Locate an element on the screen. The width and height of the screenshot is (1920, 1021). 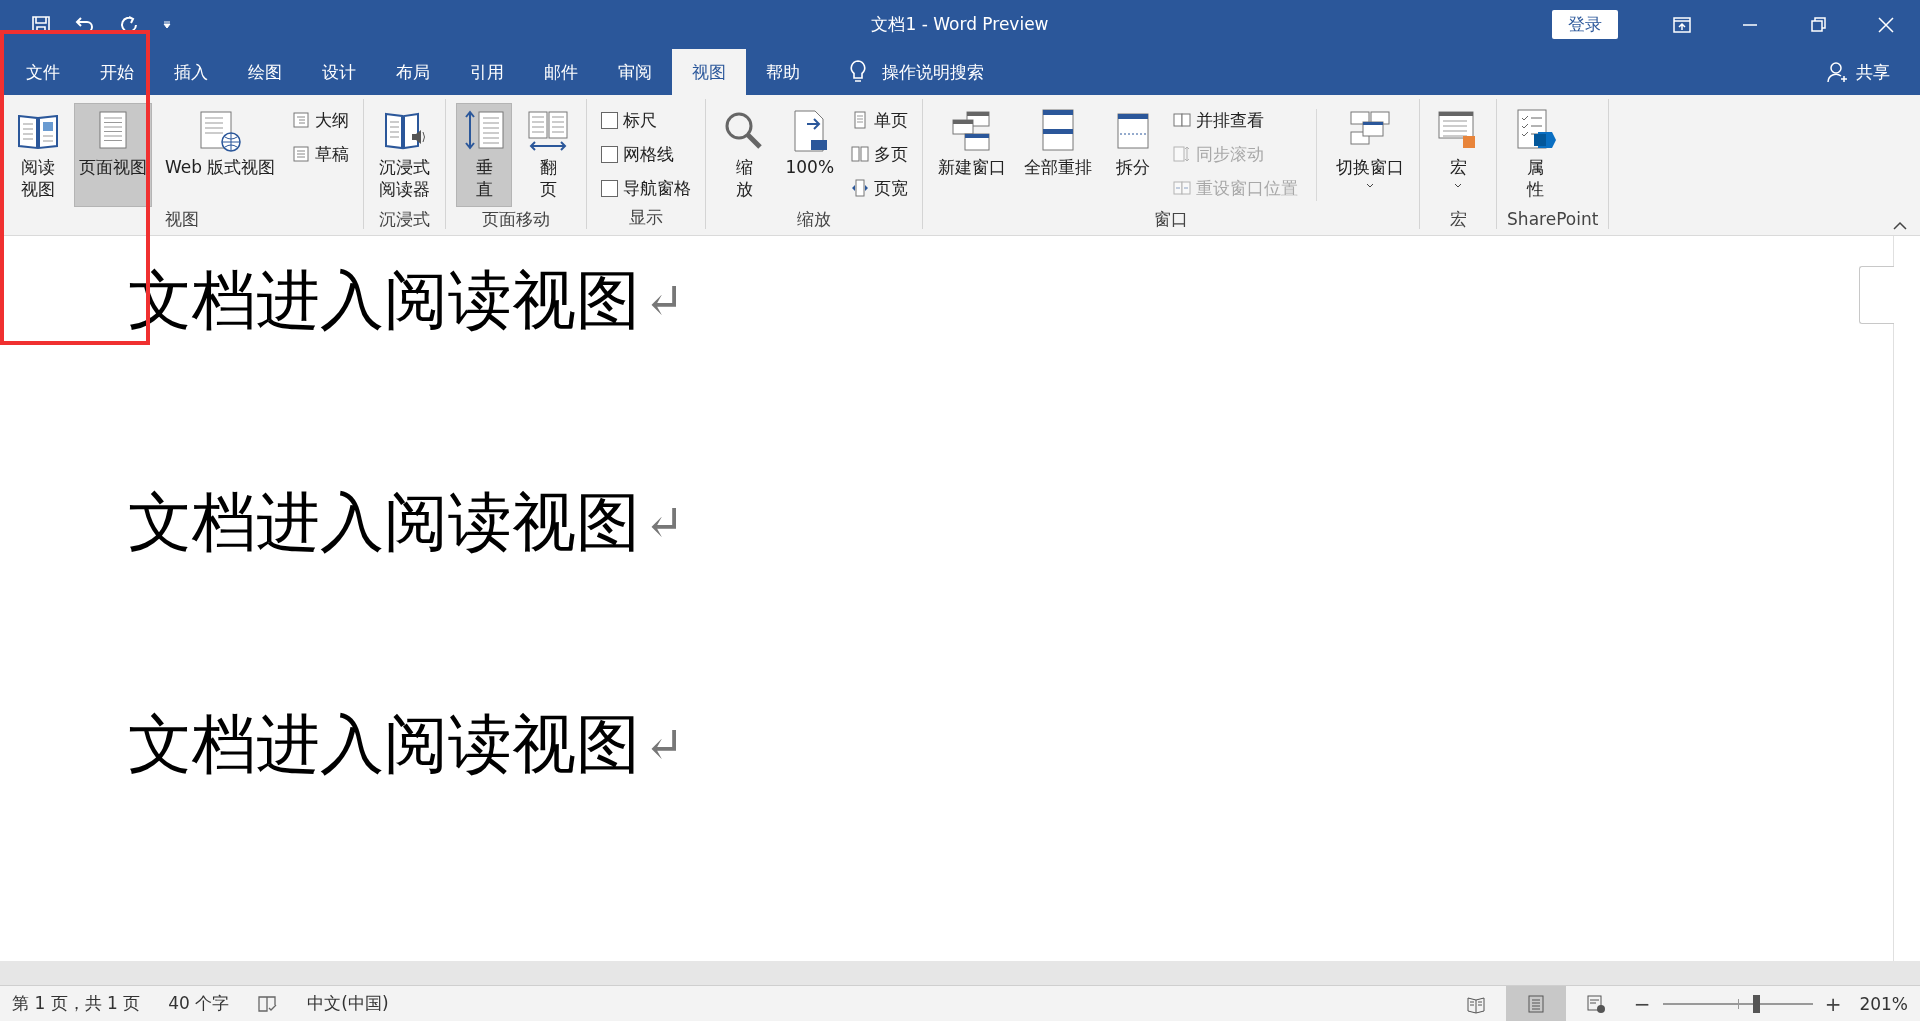
web-layout-icon is located at coordinates (1595, 1003).